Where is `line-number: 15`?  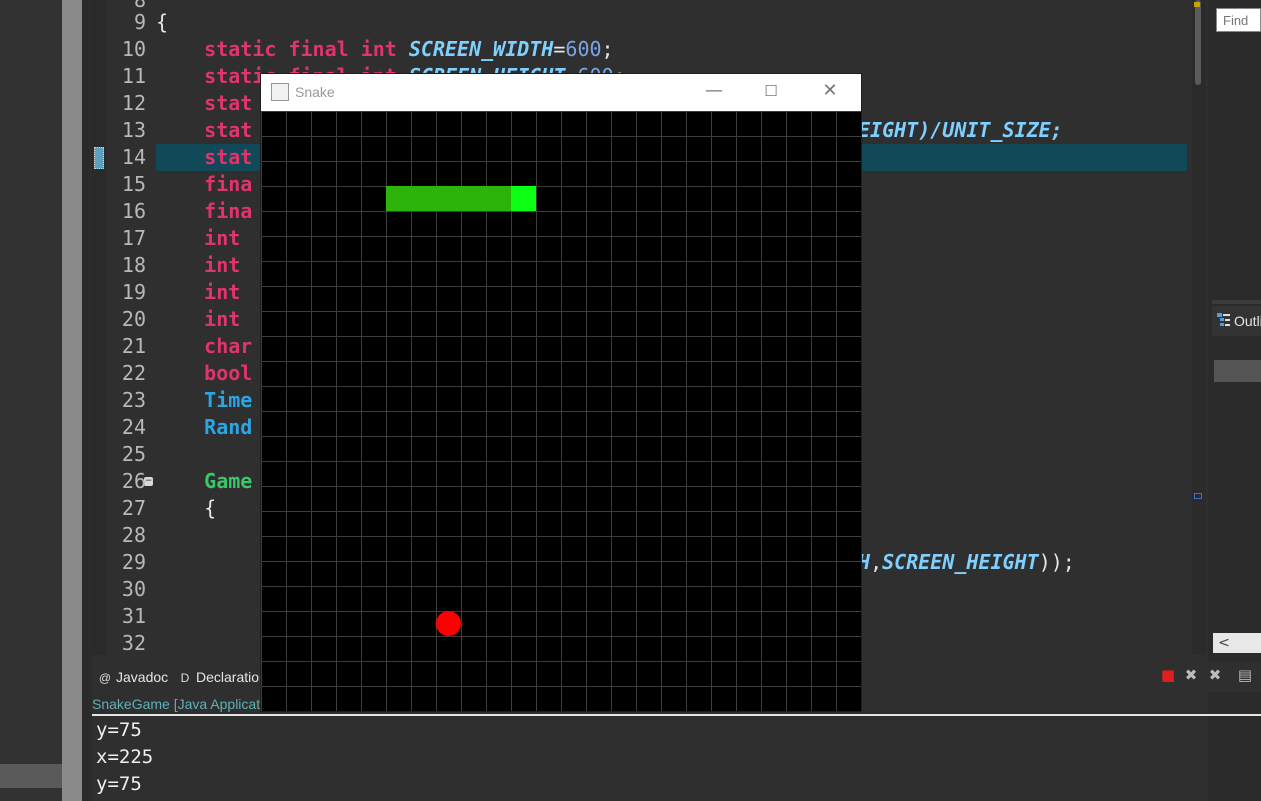
line-number: 15 is located at coordinates (133, 184).